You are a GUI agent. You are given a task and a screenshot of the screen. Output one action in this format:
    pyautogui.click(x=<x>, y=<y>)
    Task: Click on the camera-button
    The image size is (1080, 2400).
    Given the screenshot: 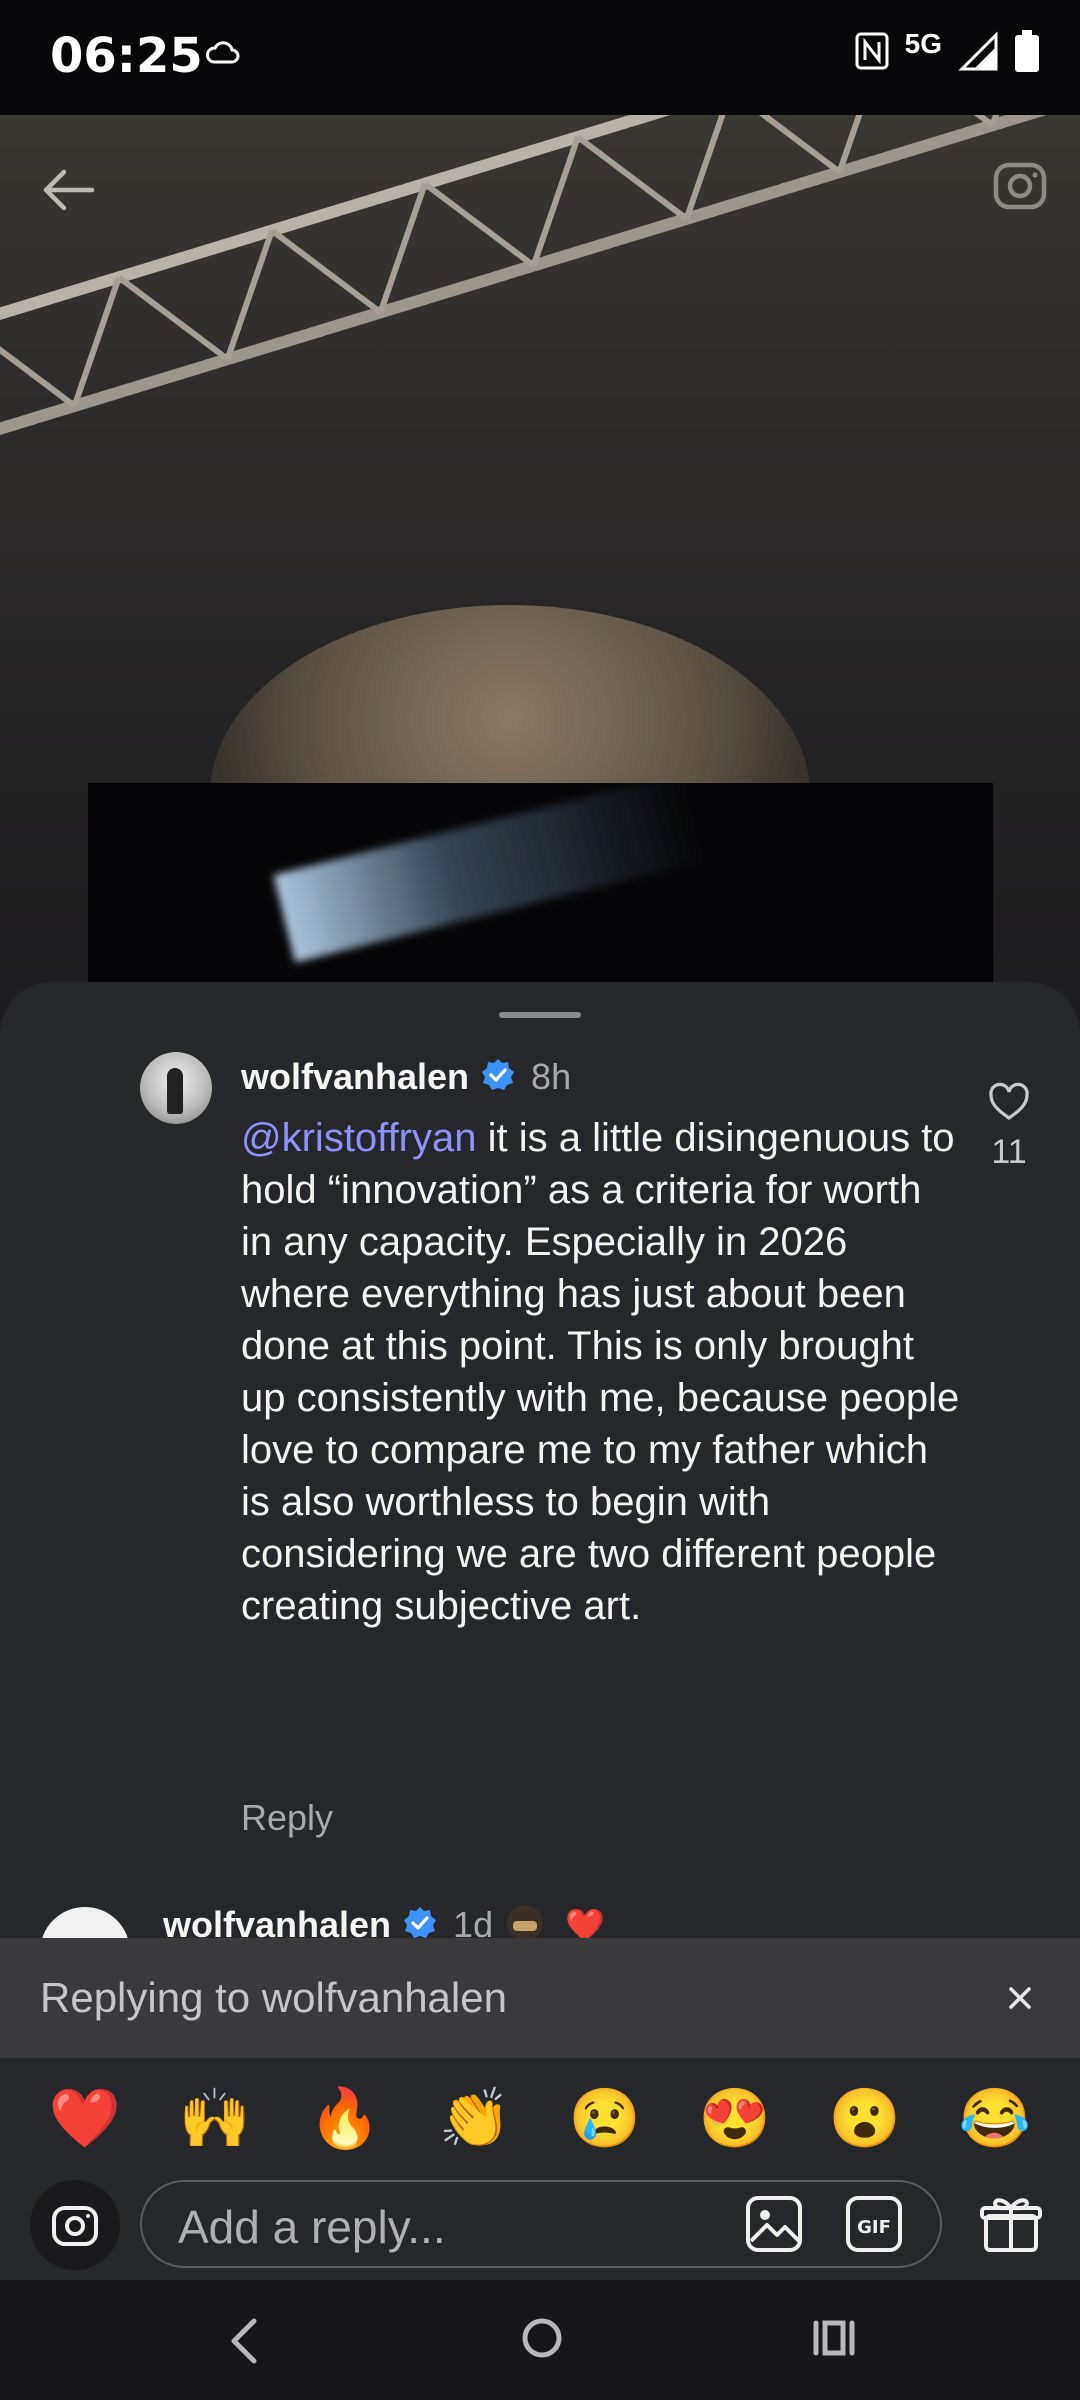 What is the action you would take?
    pyautogui.click(x=75, y=2225)
    